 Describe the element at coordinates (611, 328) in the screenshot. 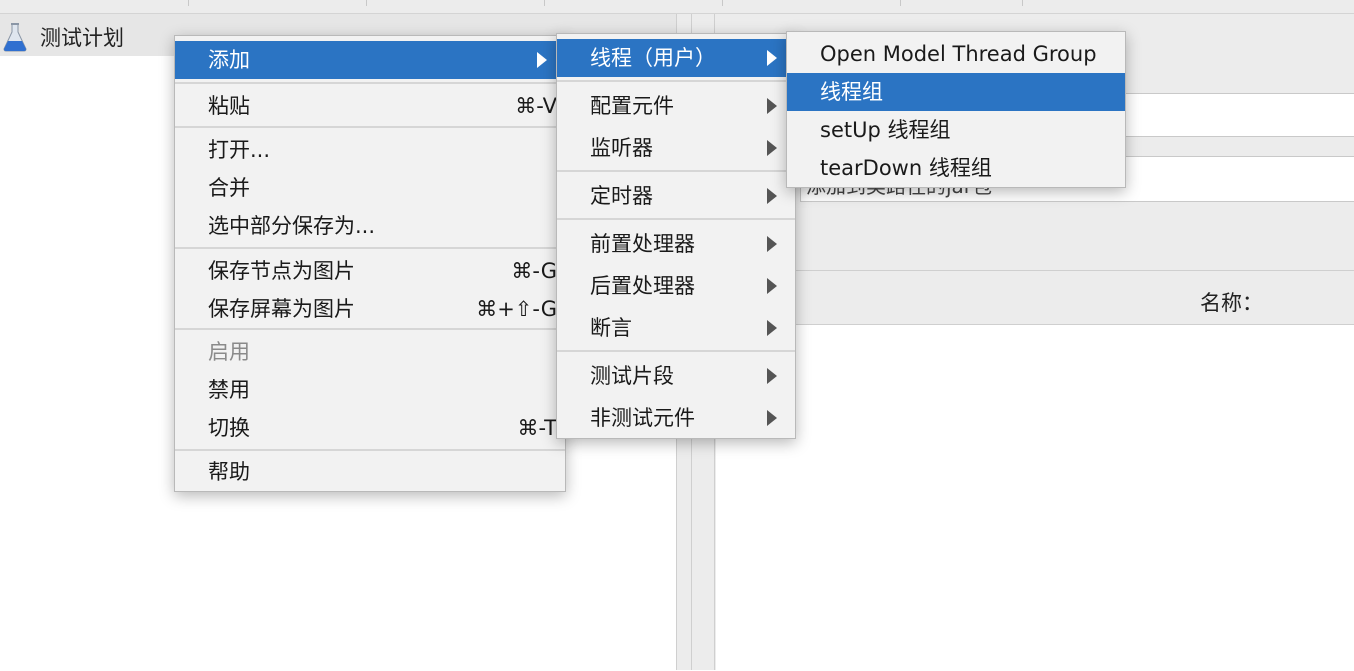

I see `menu-item-label: 断言` at that location.